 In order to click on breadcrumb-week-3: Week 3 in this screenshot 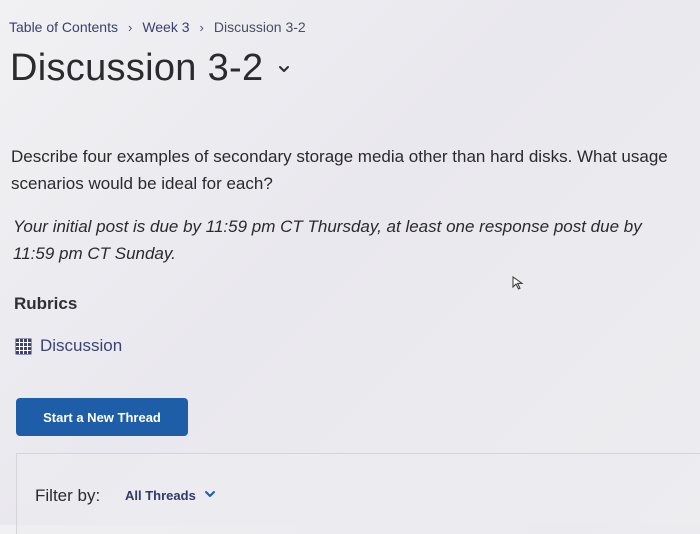, I will do `click(165, 27)`.